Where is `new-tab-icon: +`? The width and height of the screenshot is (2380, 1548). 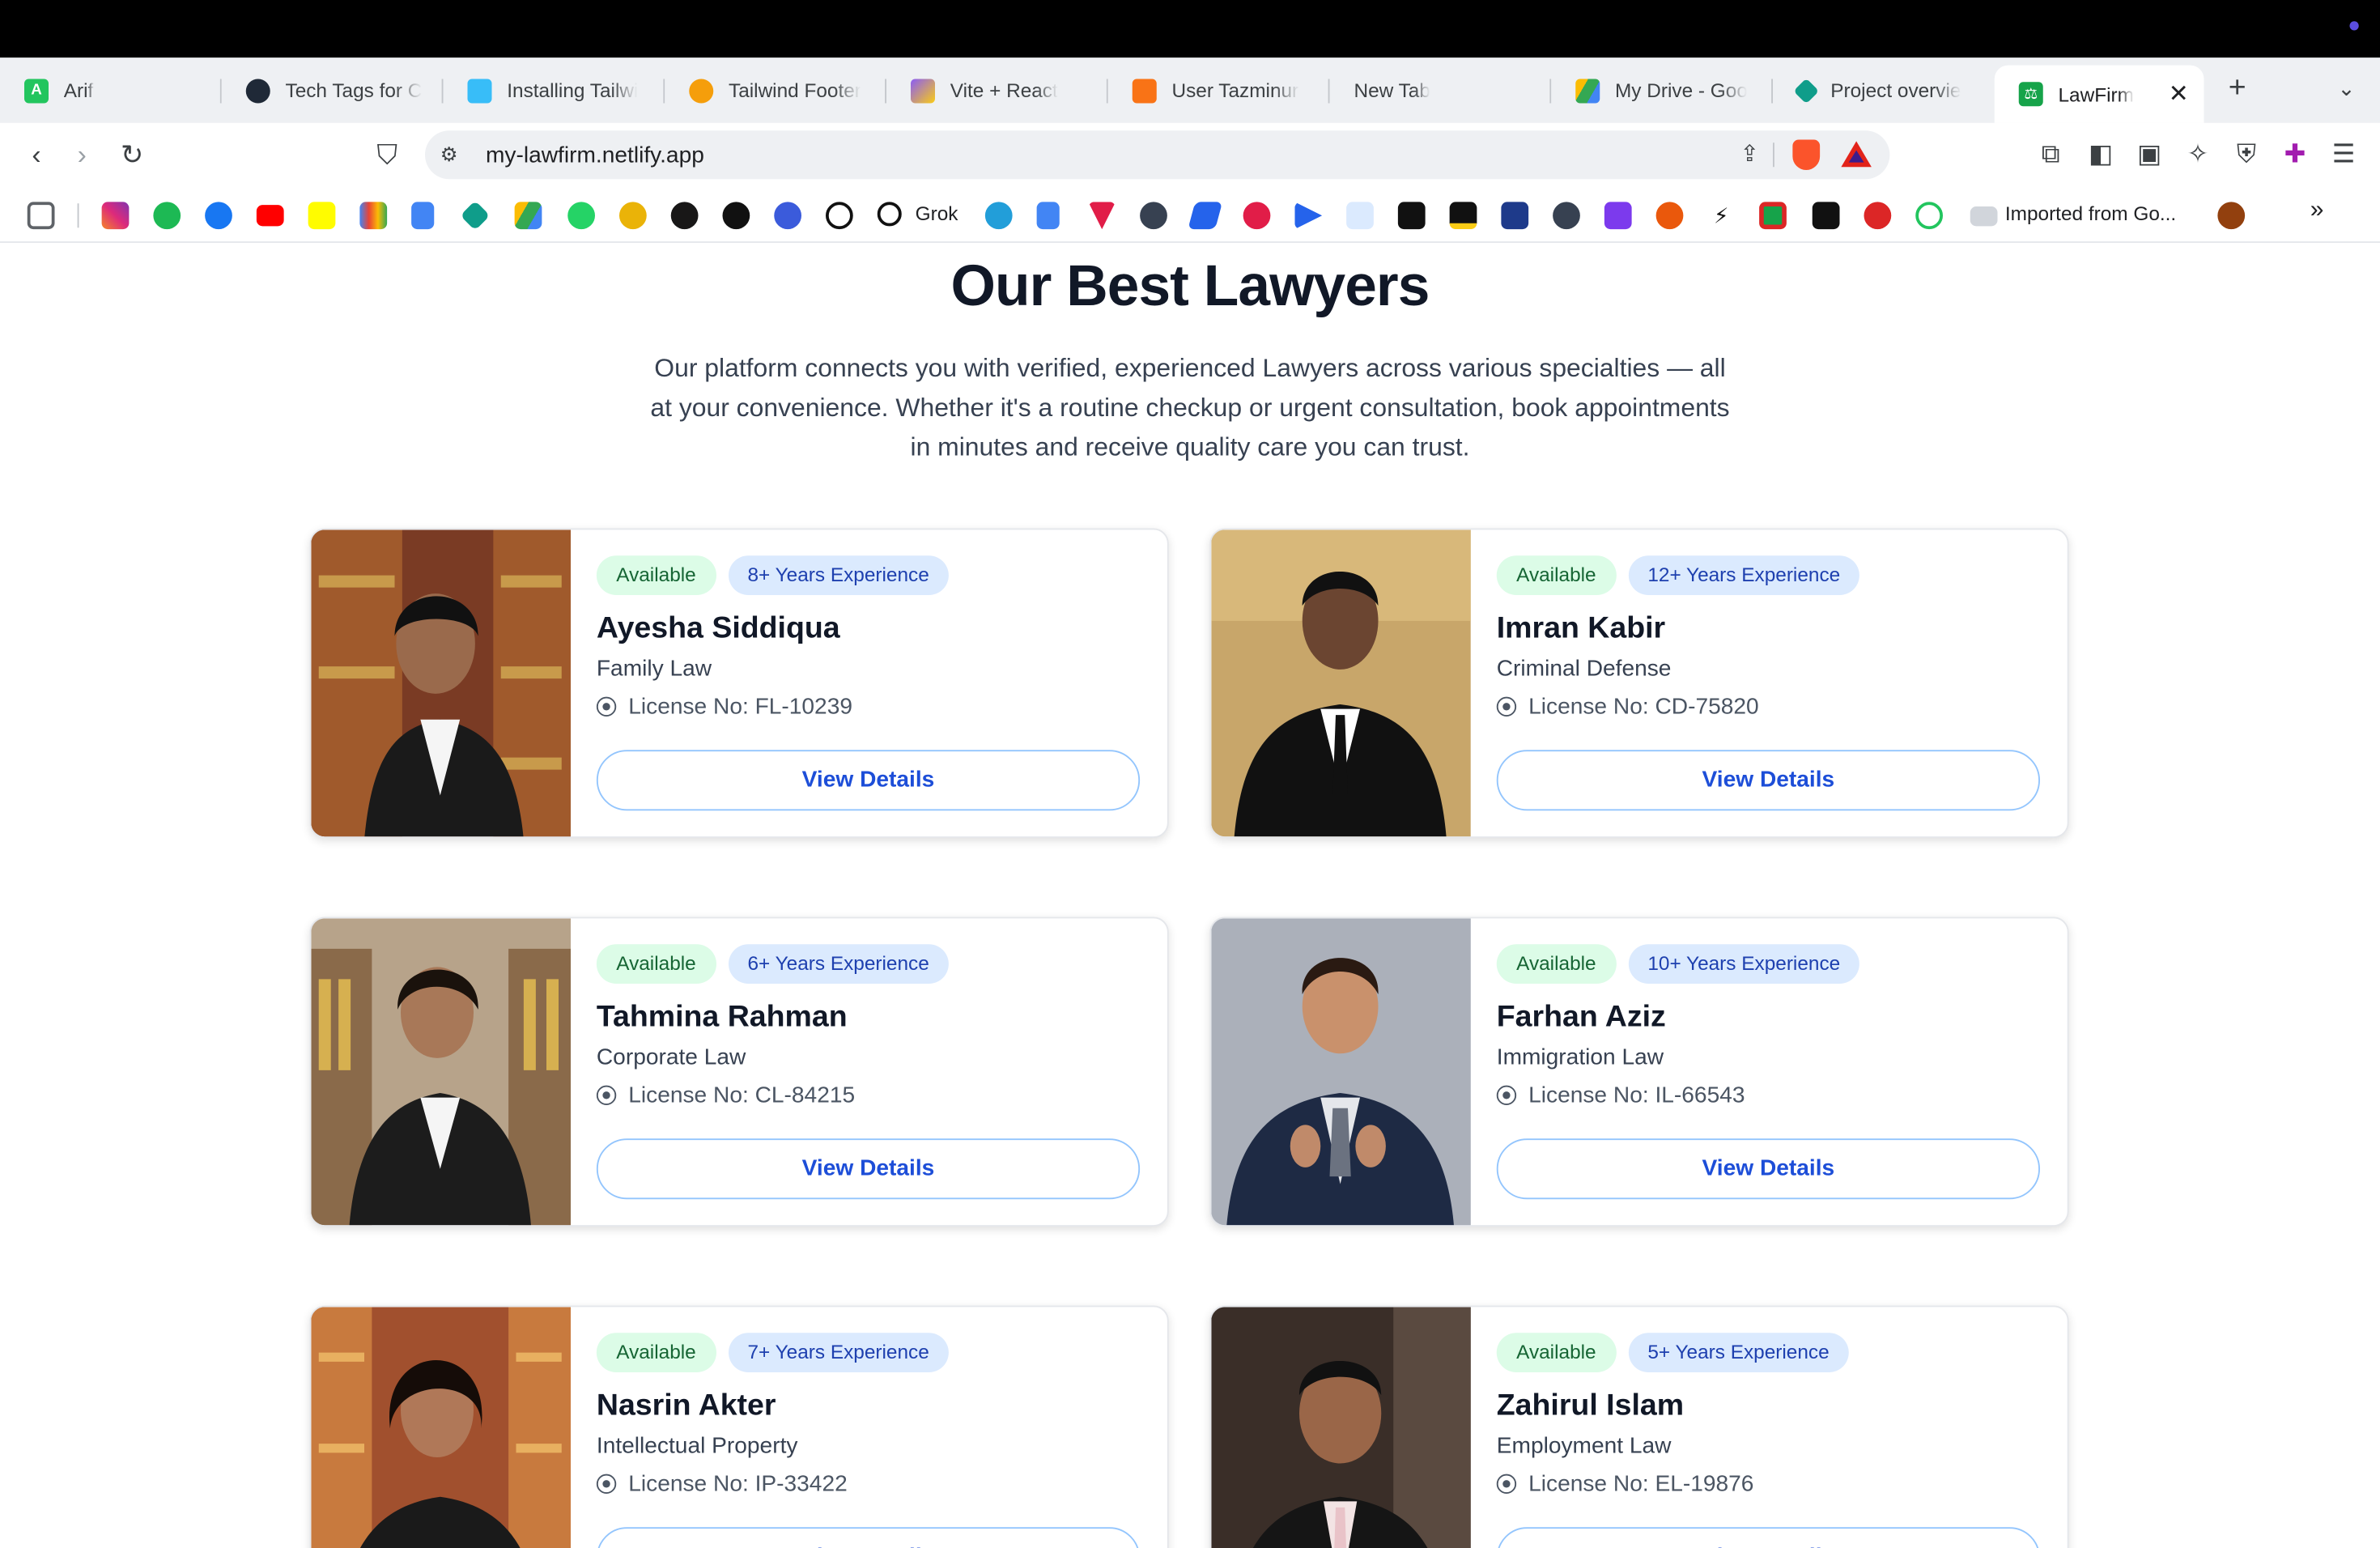 new-tab-icon: + is located at coordinates (2237, 88).